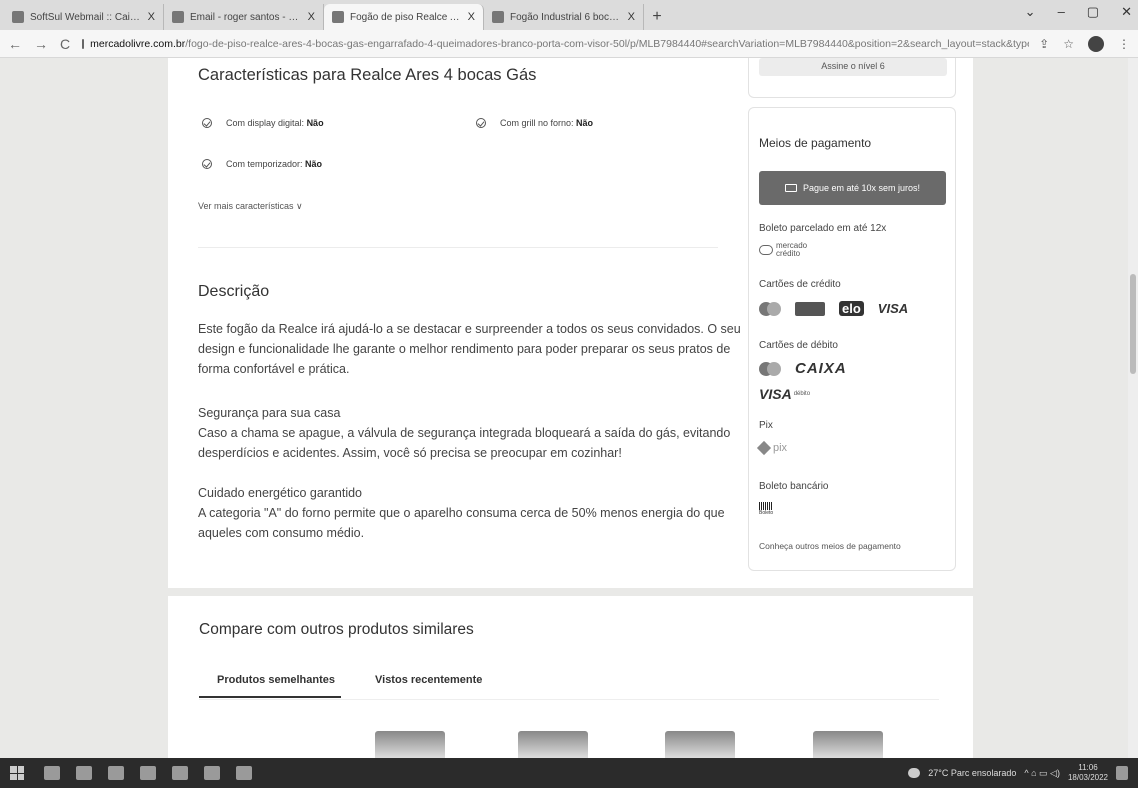 The height and width of the screenshot is (788, 1138). Describe the element at coordinates (830, 546) in the screenshot. I see `more-payment-methods-link: Conheça outros meios de pagamento` at that location.